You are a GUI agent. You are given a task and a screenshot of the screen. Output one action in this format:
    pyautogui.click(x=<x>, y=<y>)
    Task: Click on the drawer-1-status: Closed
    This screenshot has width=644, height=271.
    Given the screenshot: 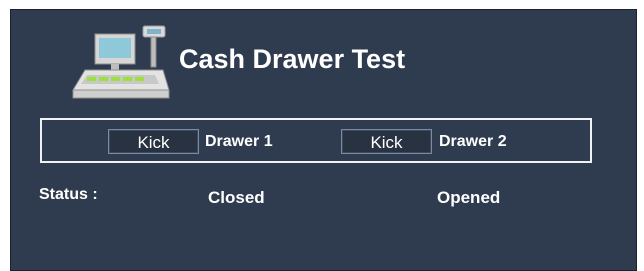 What is the action you would take?
    pyautogui.click(x=236, y=197)
    